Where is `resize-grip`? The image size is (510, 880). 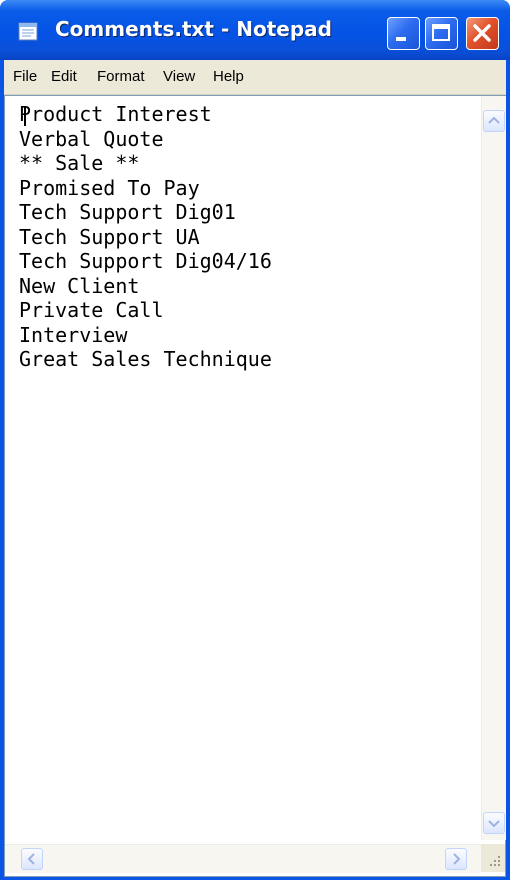 resize-grip is located at coordinates (493, 858).